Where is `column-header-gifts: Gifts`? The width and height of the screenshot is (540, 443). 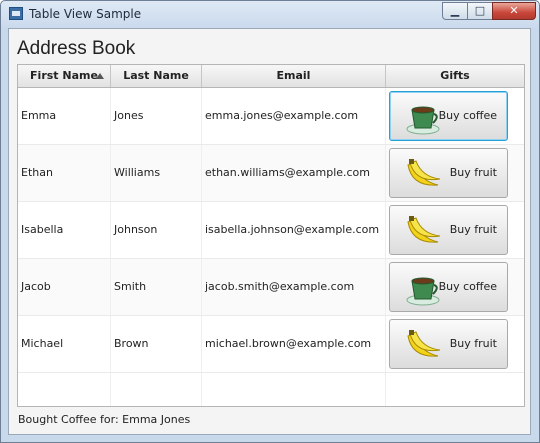 column-header-gifts: Gifts is located at coordinates (455, 76).